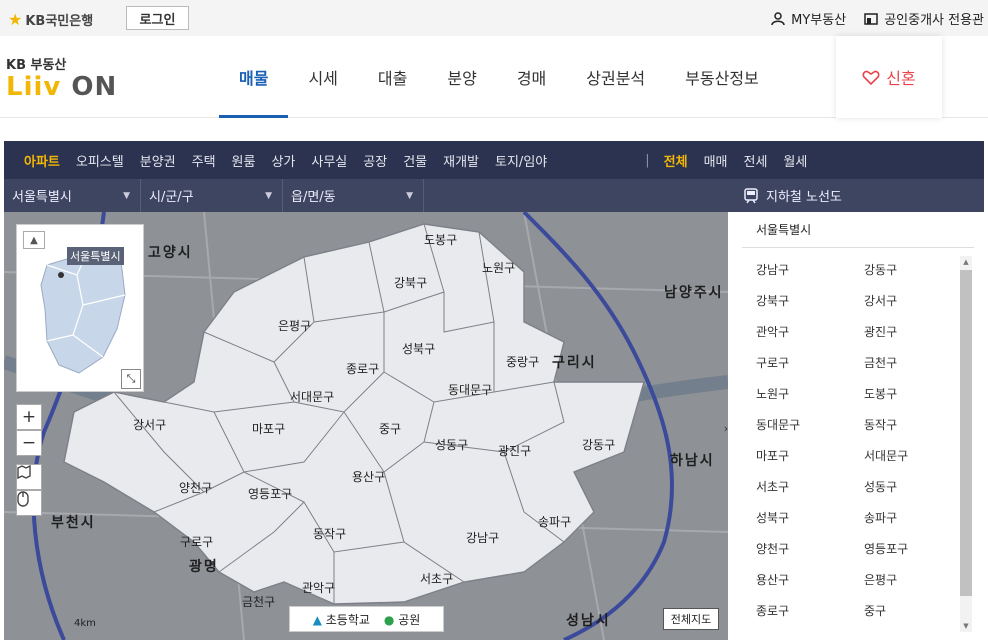 This screenshot has height=643, width=988. What do you see at coordinates (150, 425) in the screenshot?
I see `district-label-gangseo: 강서구` at bounding box center [150, 425].